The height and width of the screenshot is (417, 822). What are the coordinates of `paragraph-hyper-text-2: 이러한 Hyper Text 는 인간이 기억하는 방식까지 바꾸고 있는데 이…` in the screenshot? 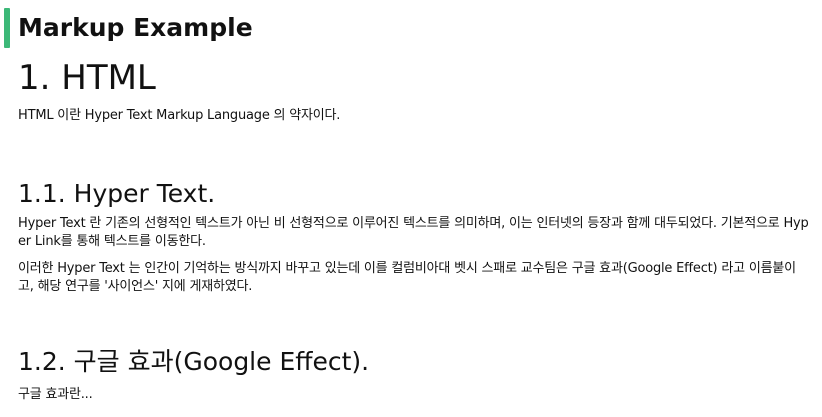 It's located at (407, 277).